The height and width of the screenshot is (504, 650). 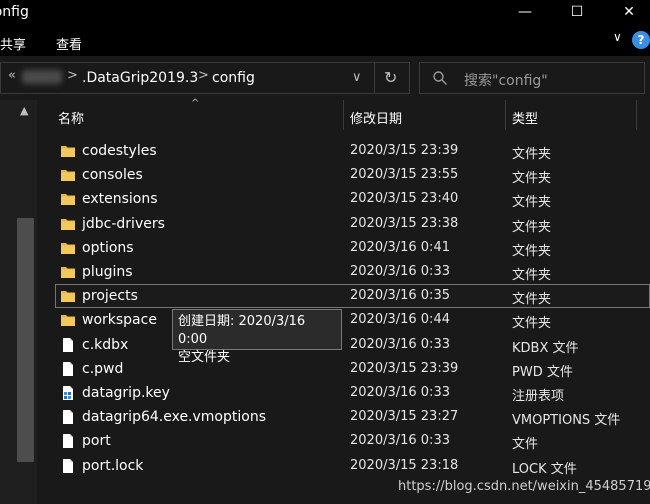 I want to click on column-header-name: 名称, so click(x=71, y=117).